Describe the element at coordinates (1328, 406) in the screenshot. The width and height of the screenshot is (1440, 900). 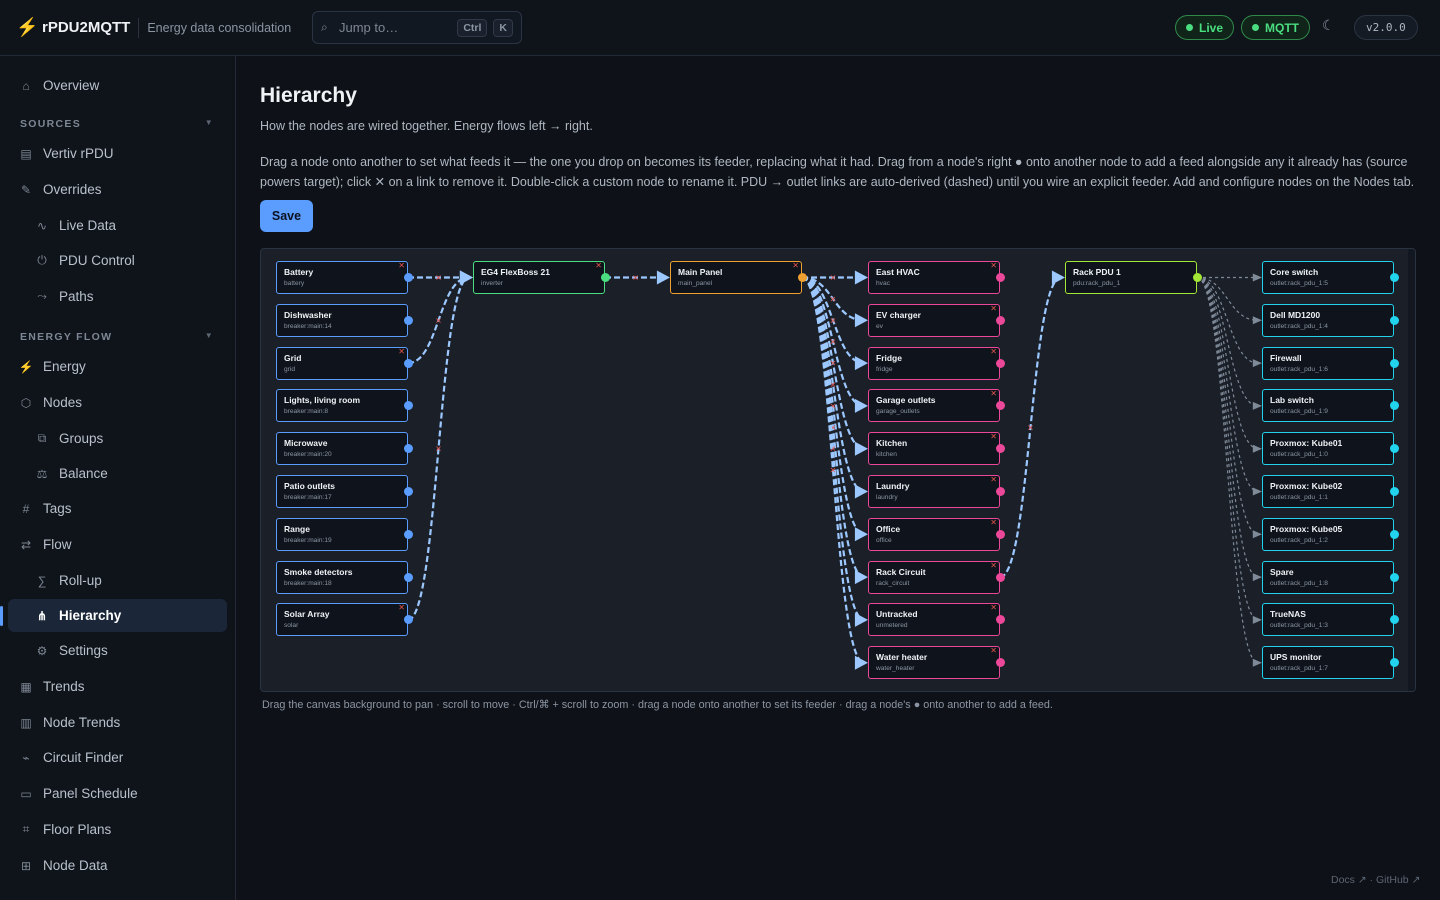
I see `node-outlet-rack-pdu-1-9: Lab switch outlet:rack_pdu_1:9` at that location.